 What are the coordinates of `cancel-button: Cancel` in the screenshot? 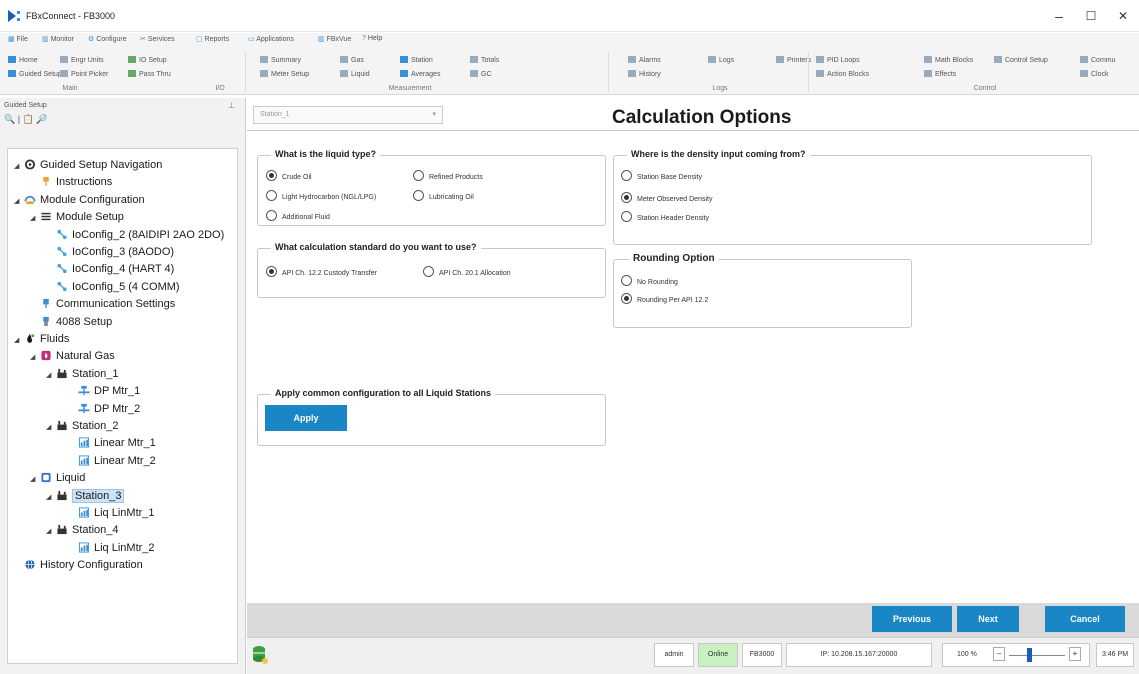 It's located at (1085, 619).